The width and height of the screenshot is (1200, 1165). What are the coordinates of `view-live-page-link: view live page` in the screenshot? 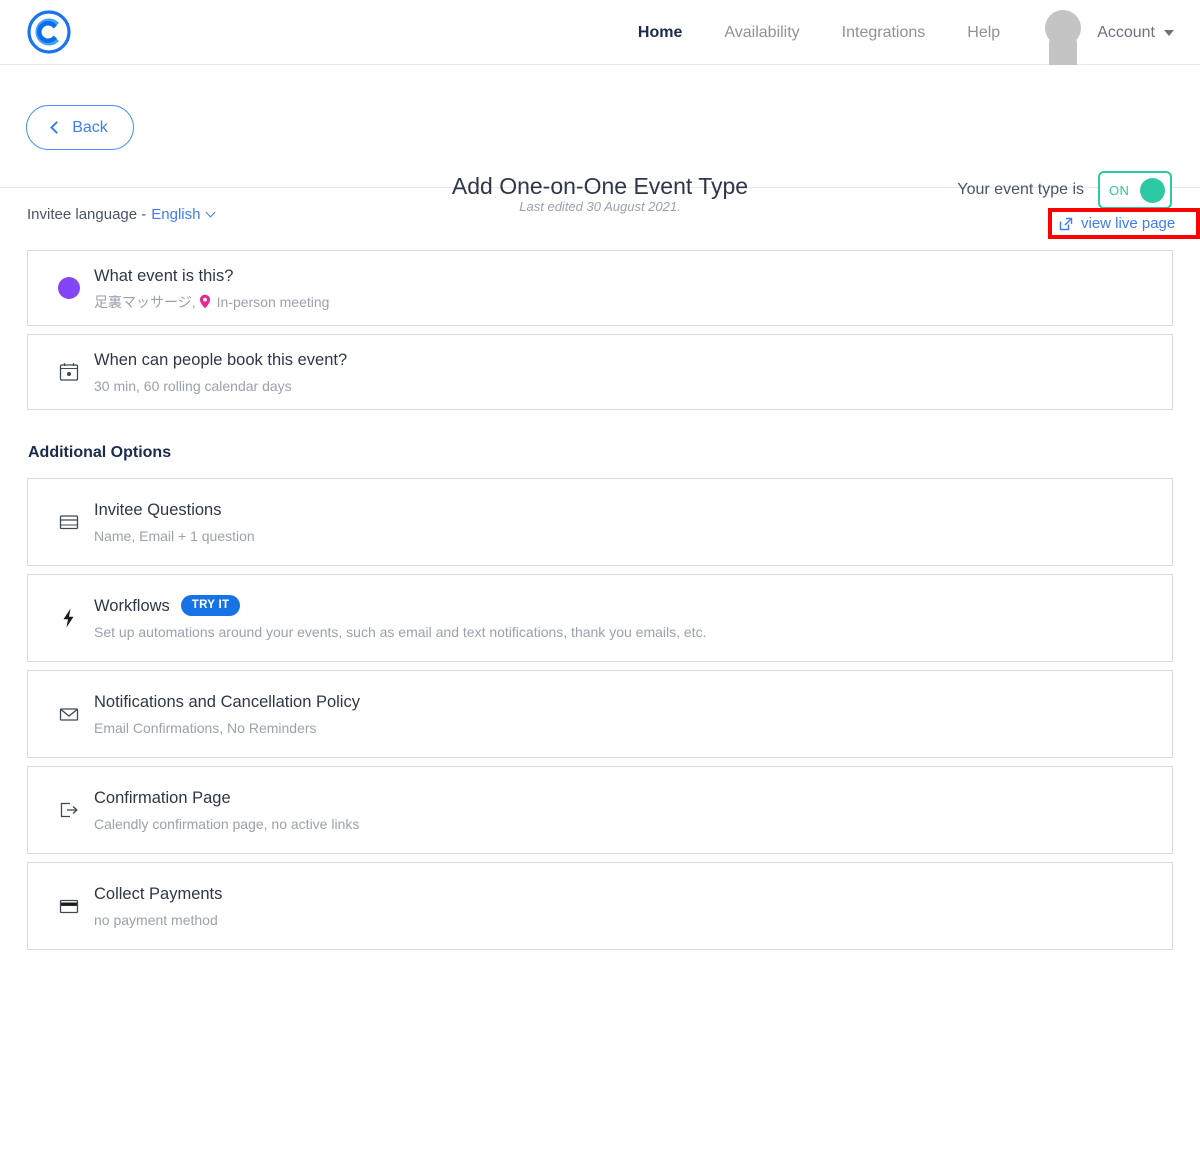 It's located at (1127, 223).